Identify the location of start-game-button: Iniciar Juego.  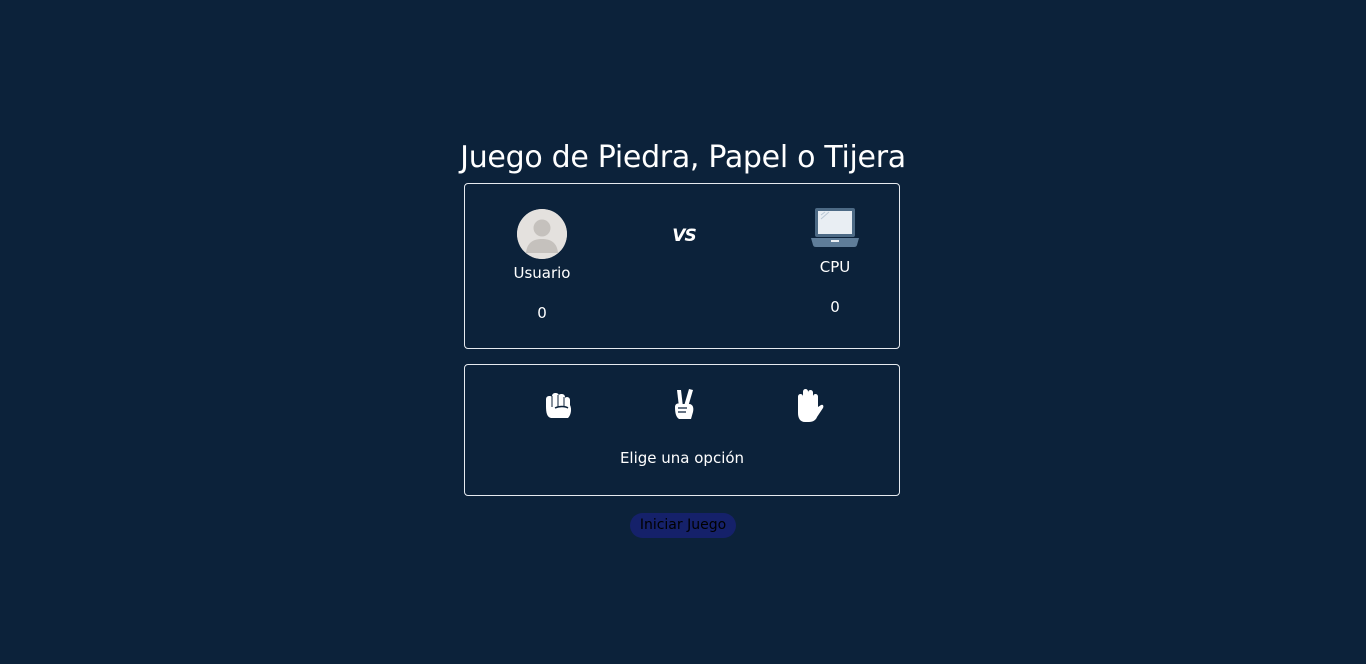
(683, 525).